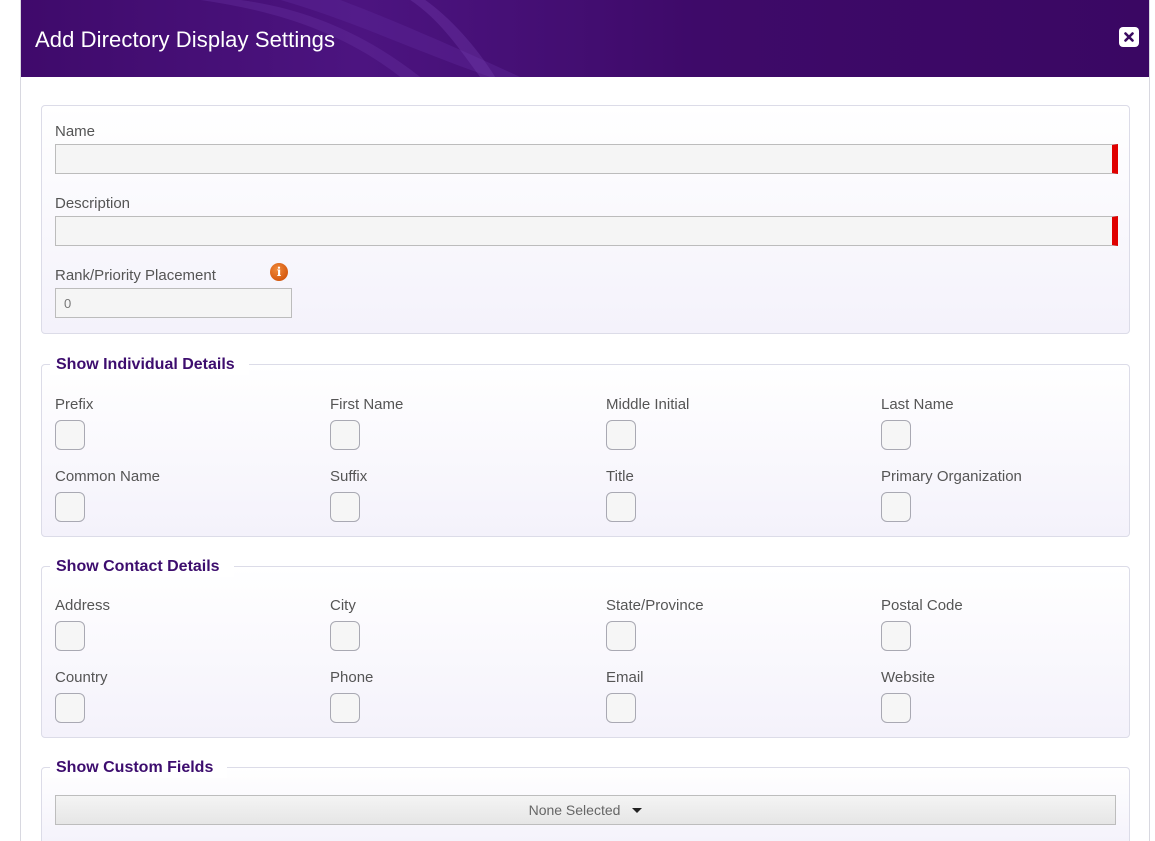  What do you see at coordinates (345, 435) in the screenshot?
I see `first-name-checkbox` at bounding box center [345, 435].